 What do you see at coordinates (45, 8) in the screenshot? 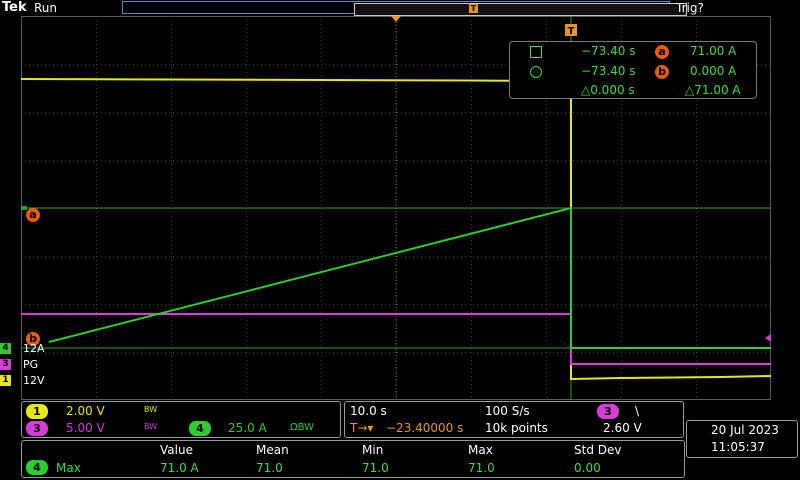
I see `acquisition-state: Run` at bounding box center [45, 8].